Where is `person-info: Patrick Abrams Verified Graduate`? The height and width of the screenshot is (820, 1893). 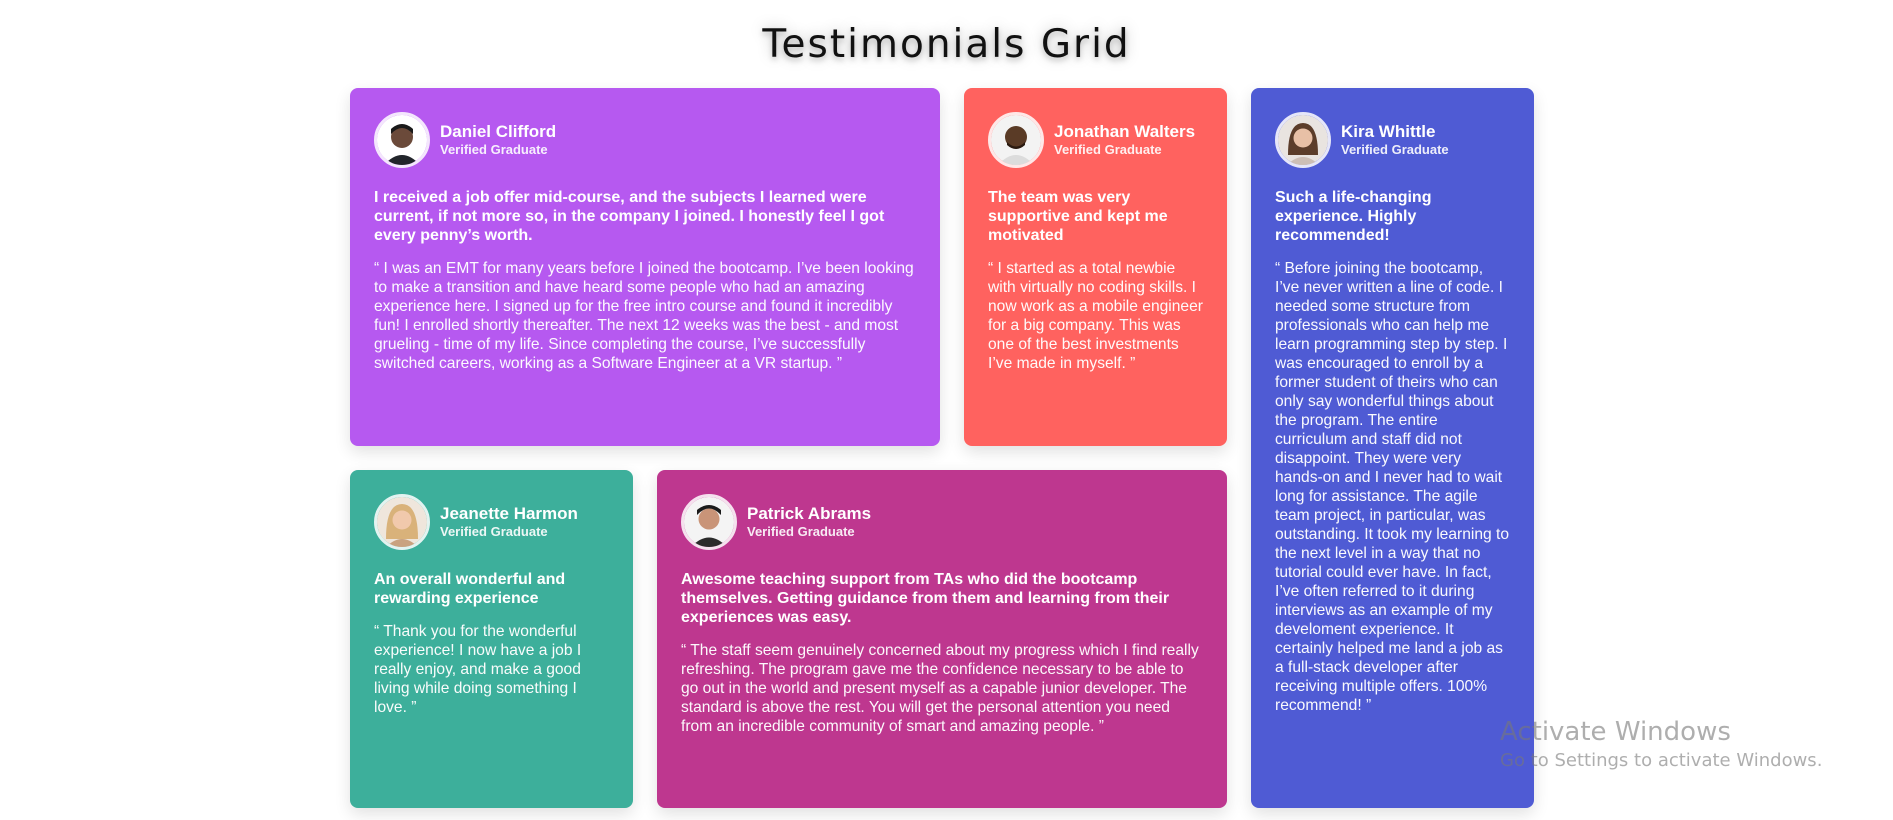
person-info: Patrick Abrams Verified Graduate is located at coordinates (809, 522).